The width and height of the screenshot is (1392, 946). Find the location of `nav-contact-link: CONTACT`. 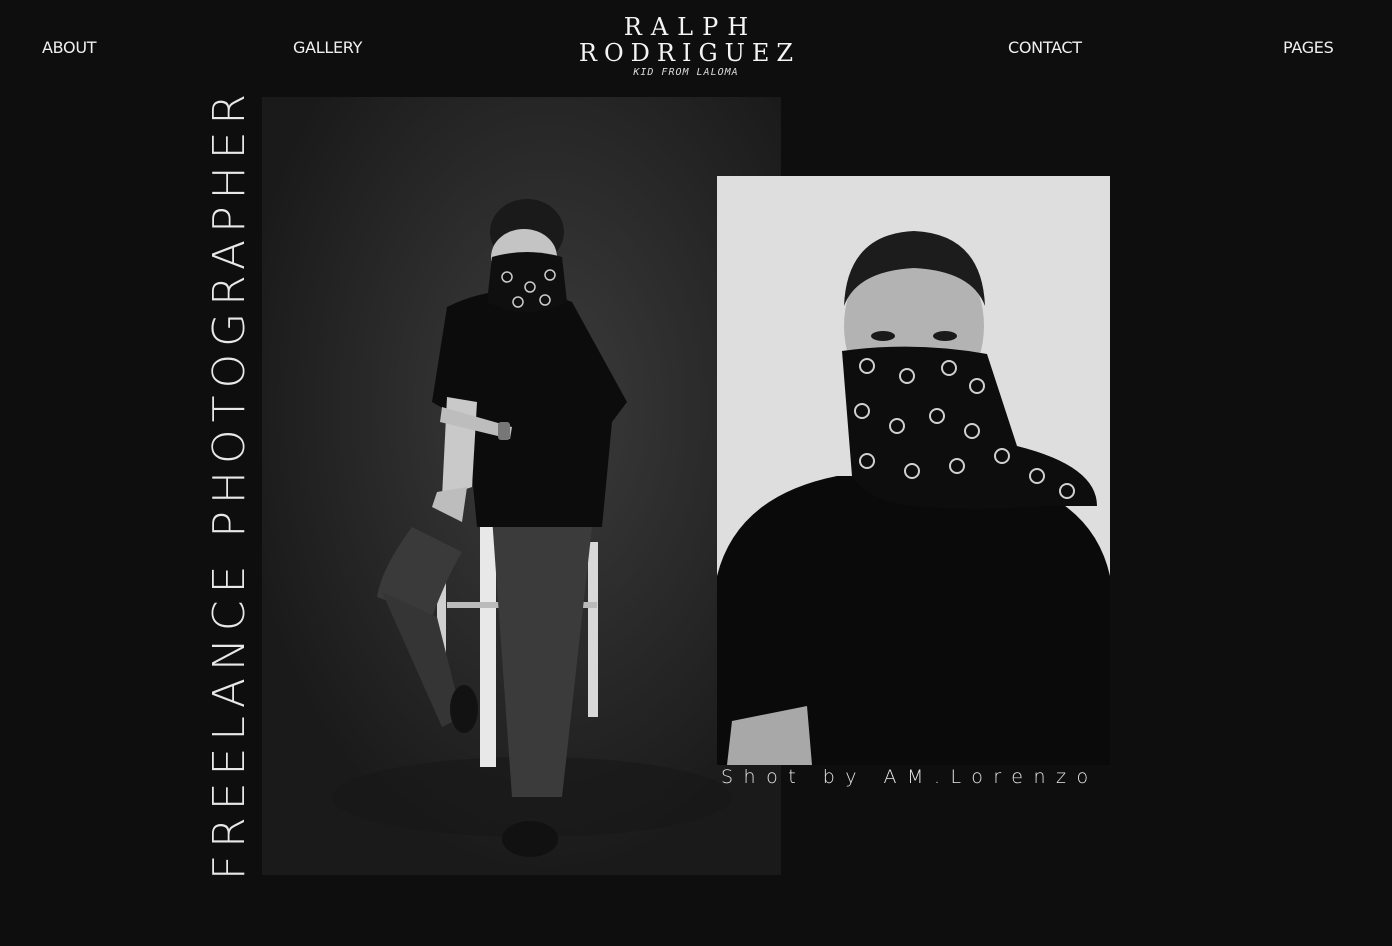

nav-contact-link: CONTACT is located at coordinates (1045, 47).